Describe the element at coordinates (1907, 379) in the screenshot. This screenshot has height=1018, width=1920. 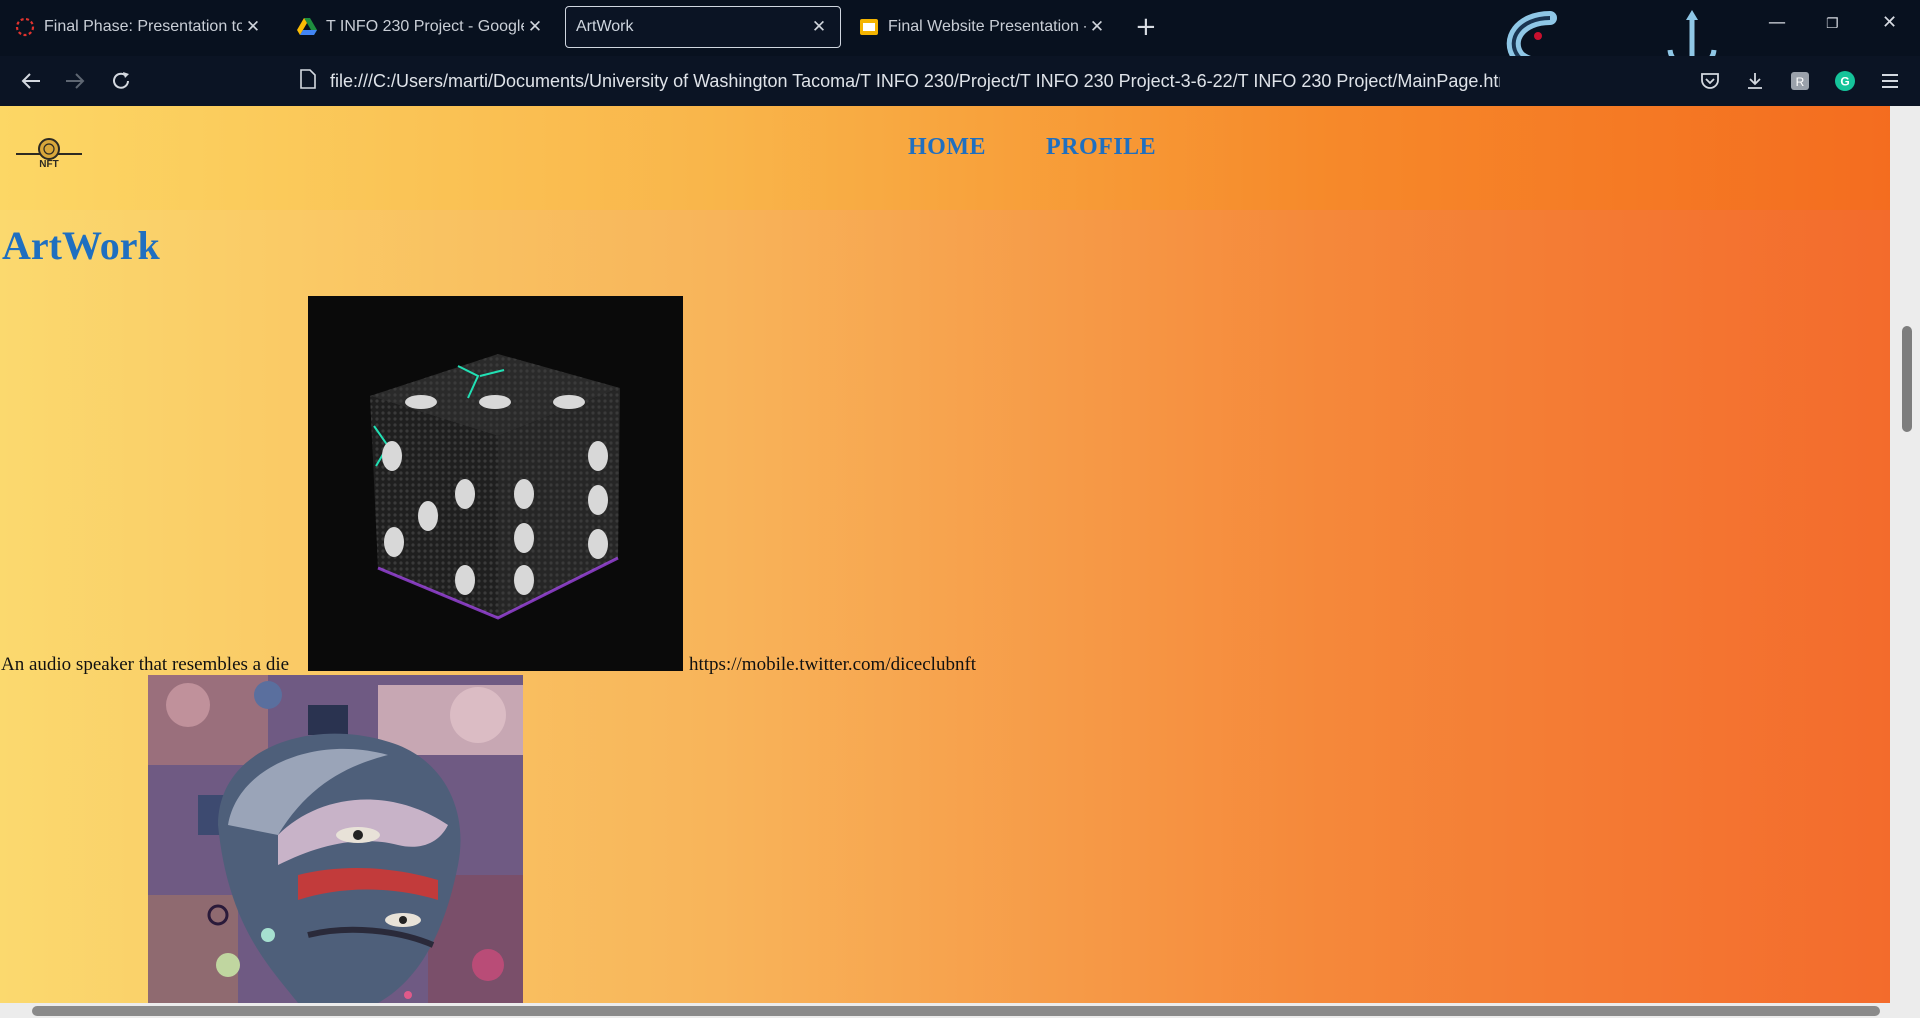
I see `vertical-scroll-thumb` at that location.